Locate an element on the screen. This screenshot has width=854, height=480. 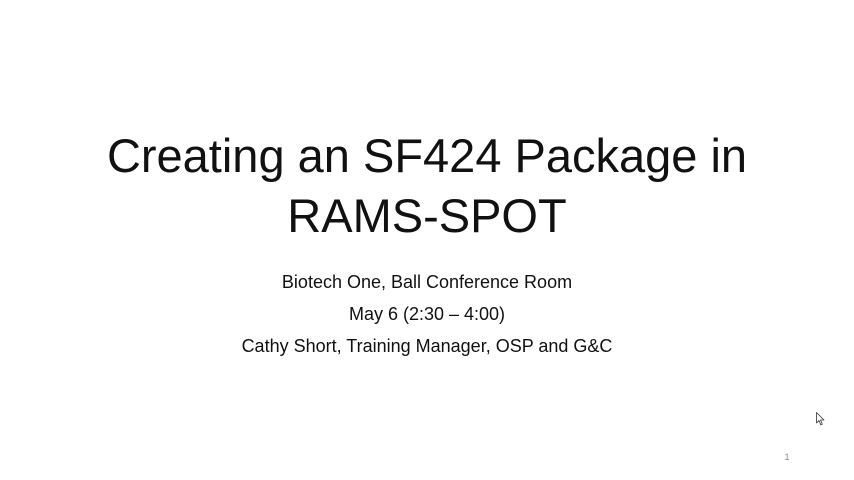
slide-title-line-1: Creating an SF424 Package in is located at coordinates (427, 155).